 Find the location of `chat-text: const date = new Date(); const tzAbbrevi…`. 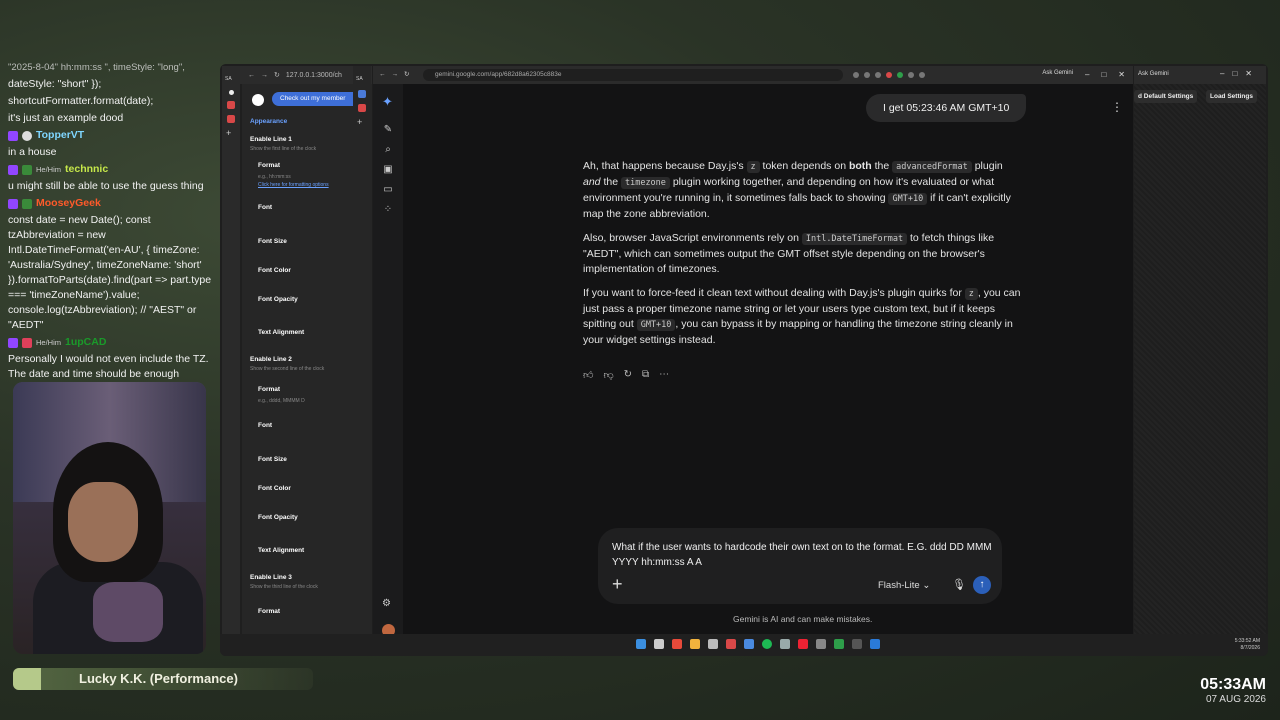

chat-text: const date = new Date(); const tzAbbrevi… is located at coordinates (110, 272).